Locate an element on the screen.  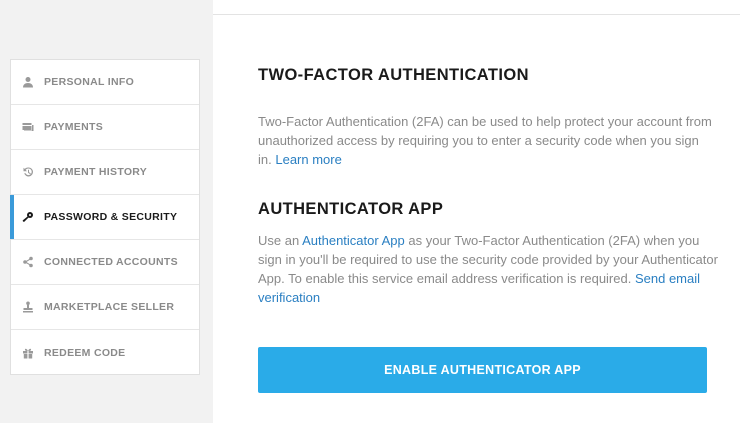
sidebar-item-label: MARKETPLACE SELLER is located at coordinates (109, 307).